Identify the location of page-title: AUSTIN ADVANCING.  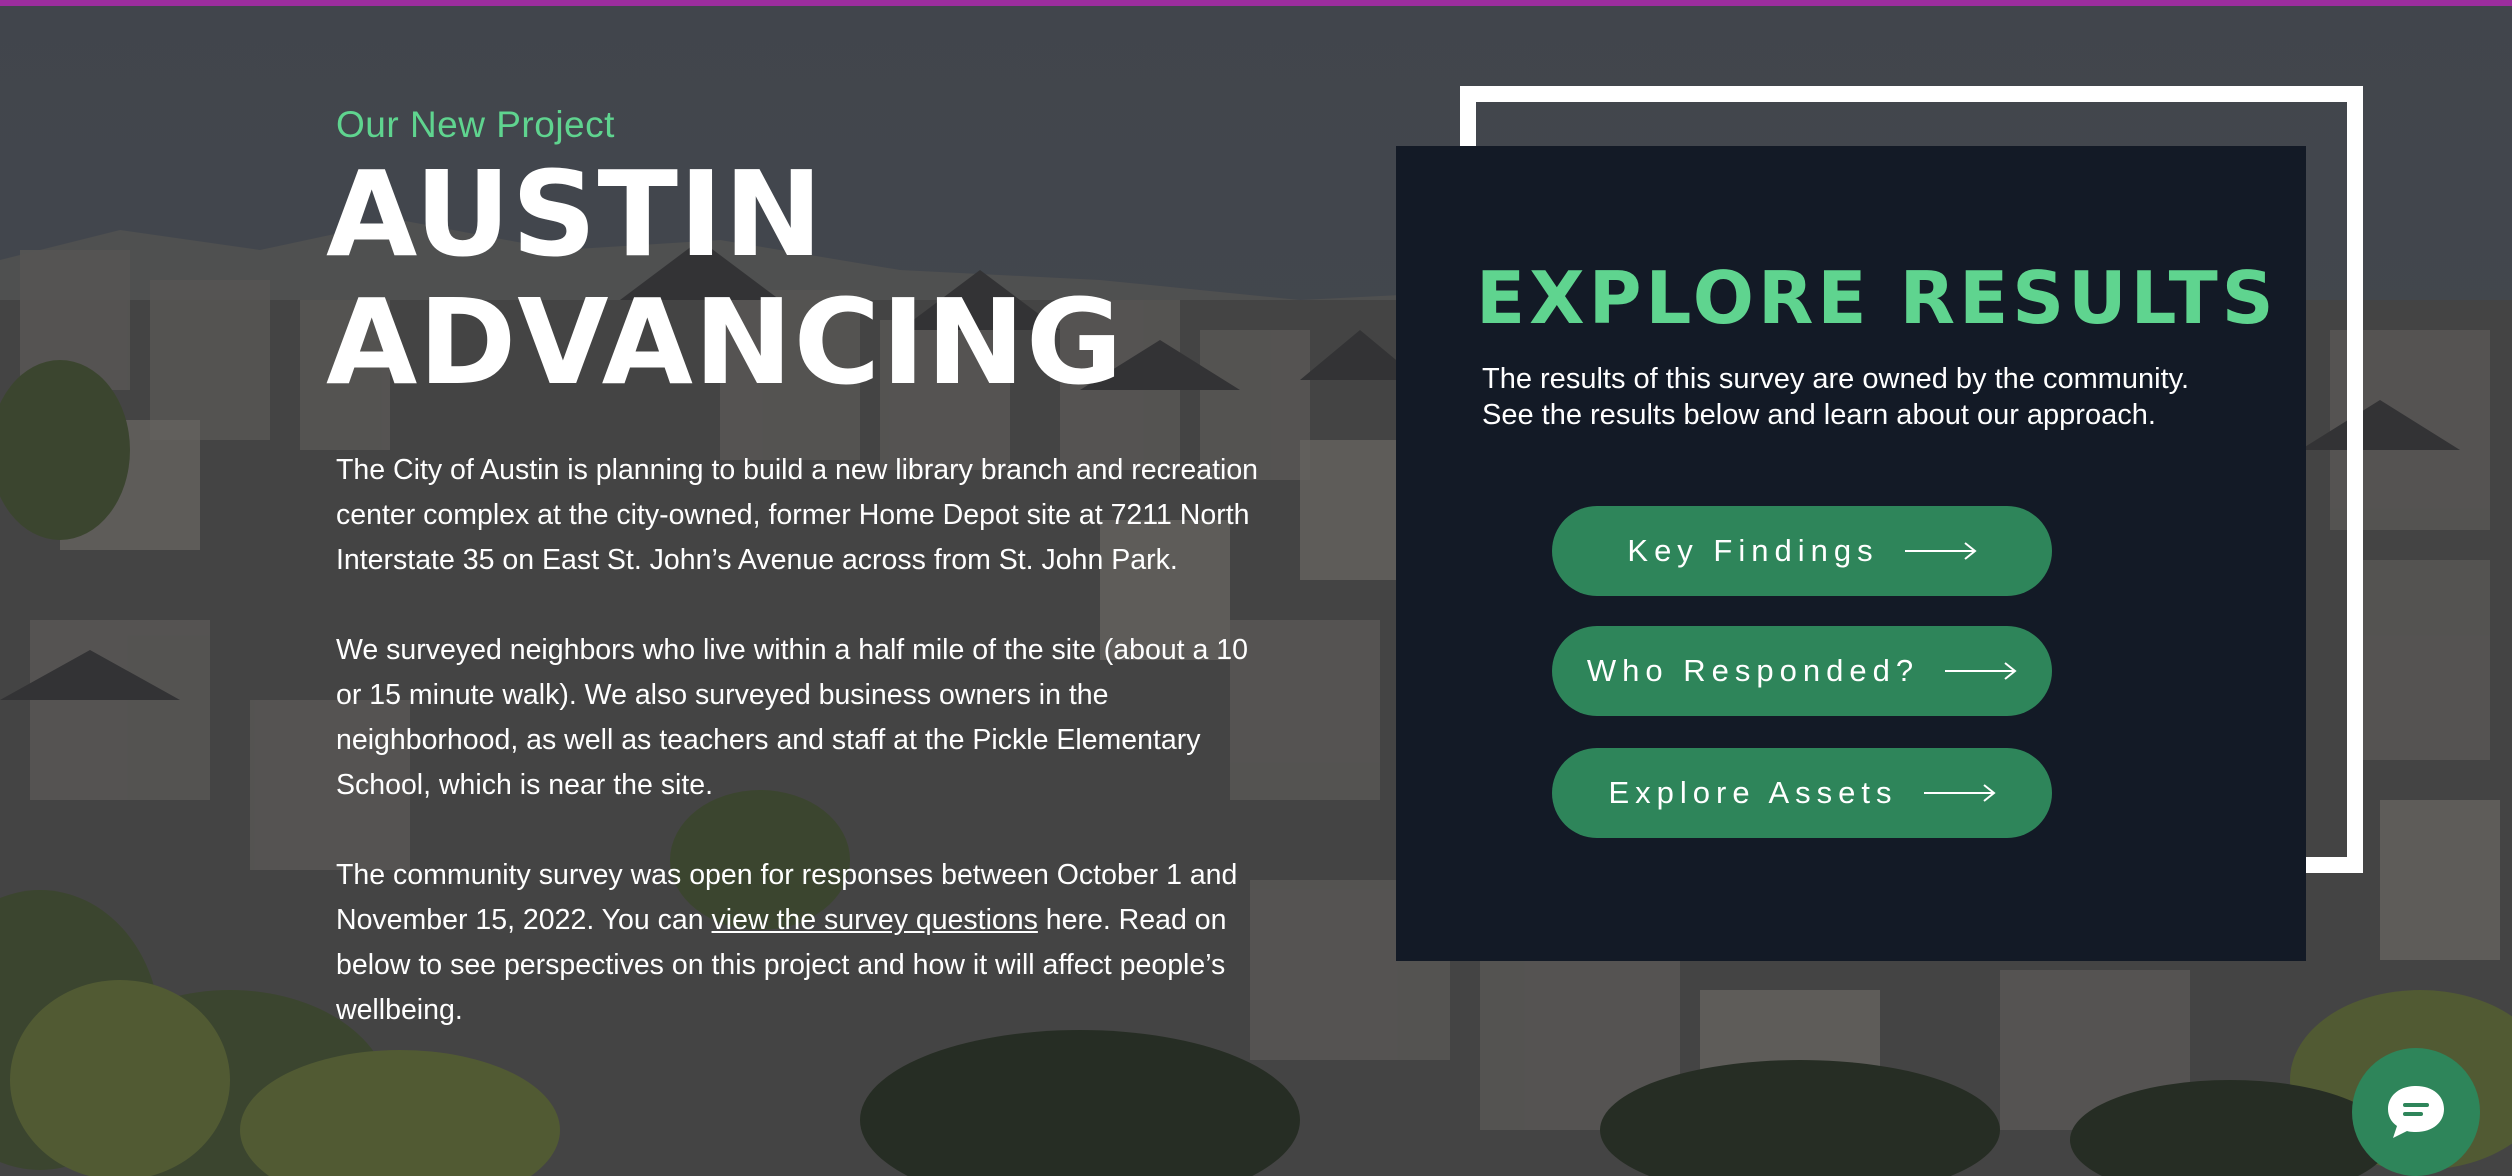
(725, 278).